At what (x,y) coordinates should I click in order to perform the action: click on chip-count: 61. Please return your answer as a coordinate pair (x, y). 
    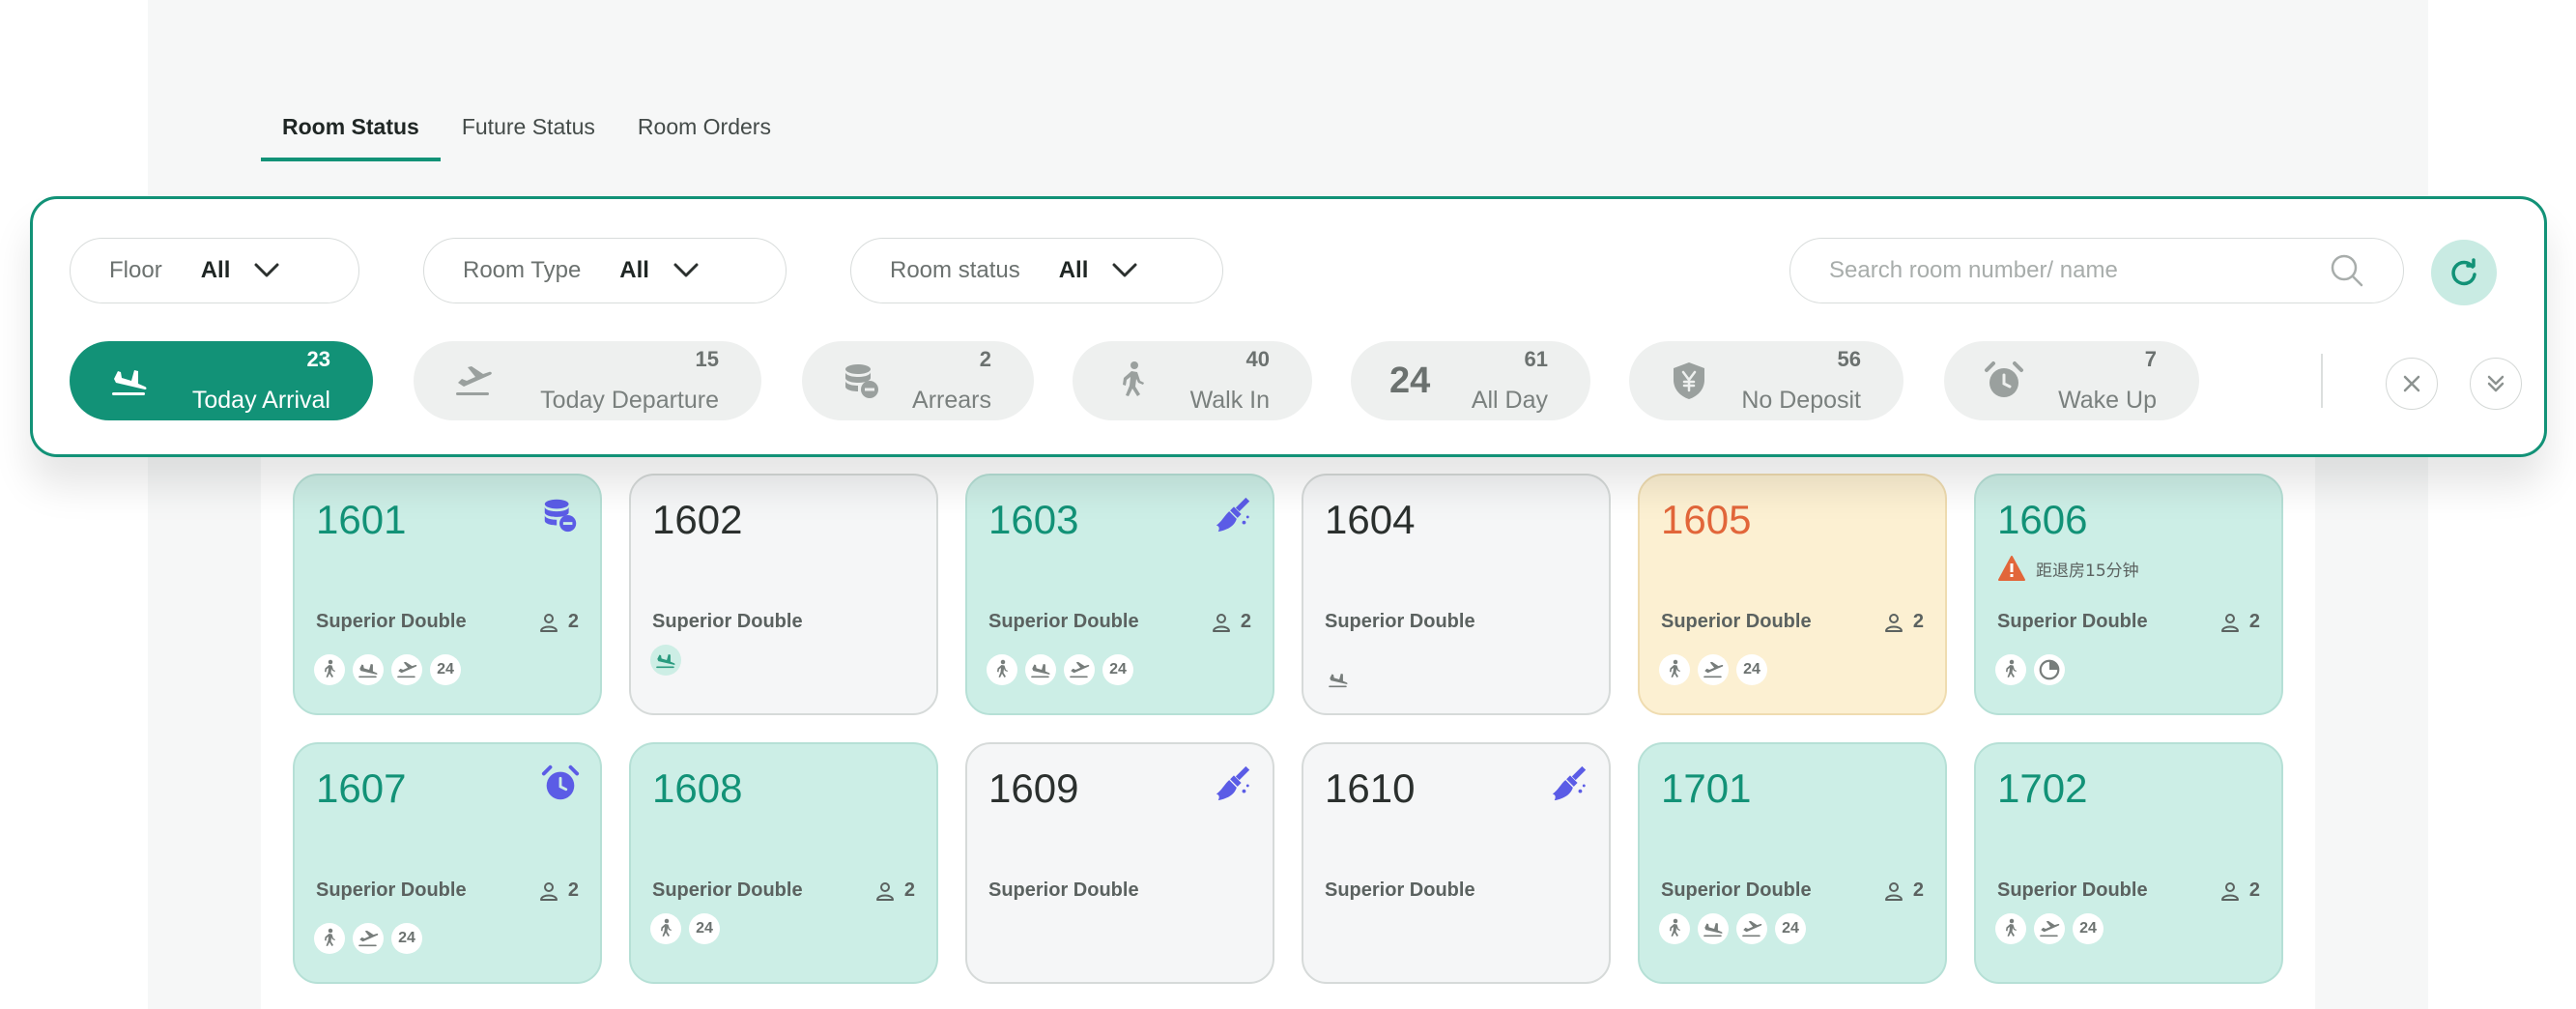
    Looking at the image, I should click on (1536, 359).